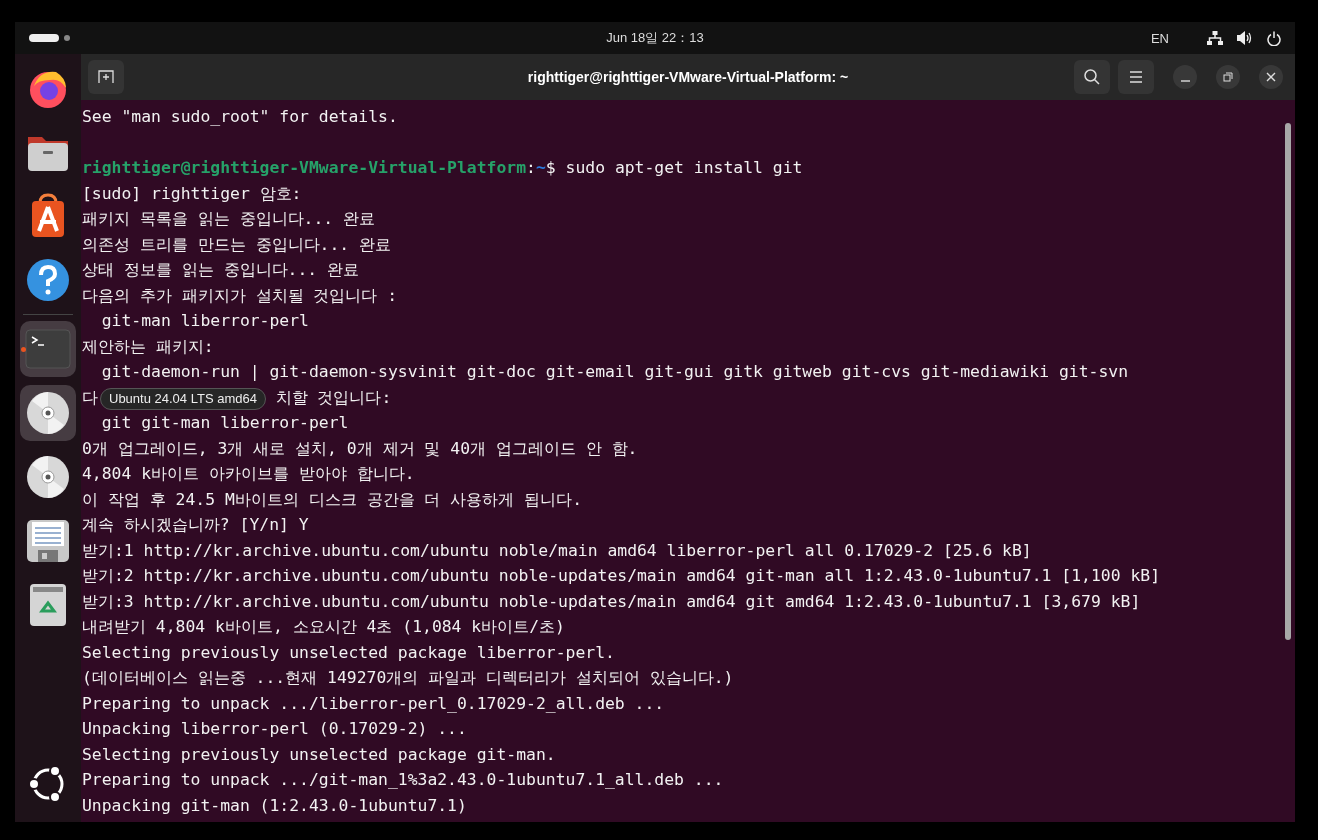 The width and height of the screenshot is (1318, 840). What do you see at coordinates (221, 270) in the screenshot?
I see `terminal-line: 상태 정보를 읽는 중입니다... 완료` at bounding box center [221, 270].